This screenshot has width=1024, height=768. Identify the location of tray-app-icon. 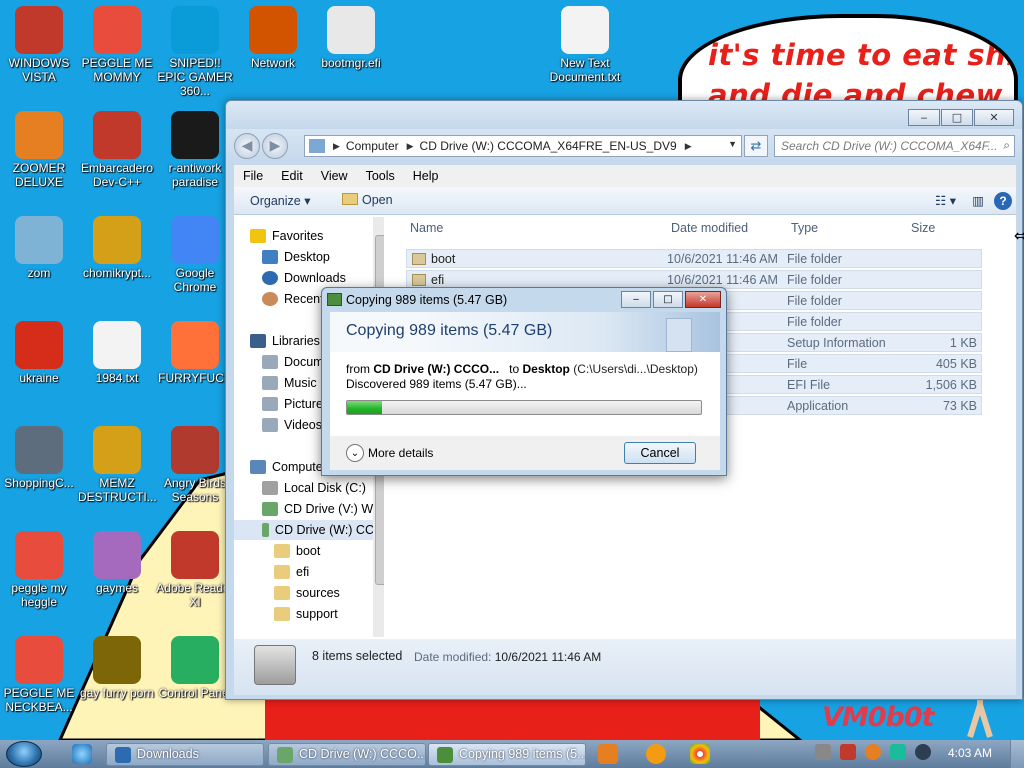
(823, 752).